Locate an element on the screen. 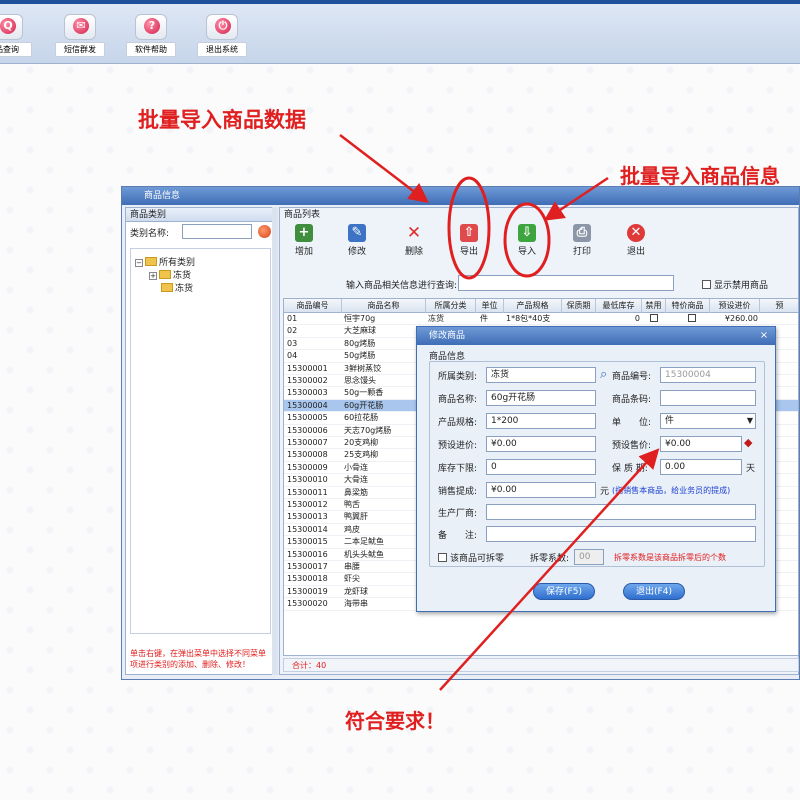  cell-name: 二本足鱿鱼 is located at coordinates (364, 542).